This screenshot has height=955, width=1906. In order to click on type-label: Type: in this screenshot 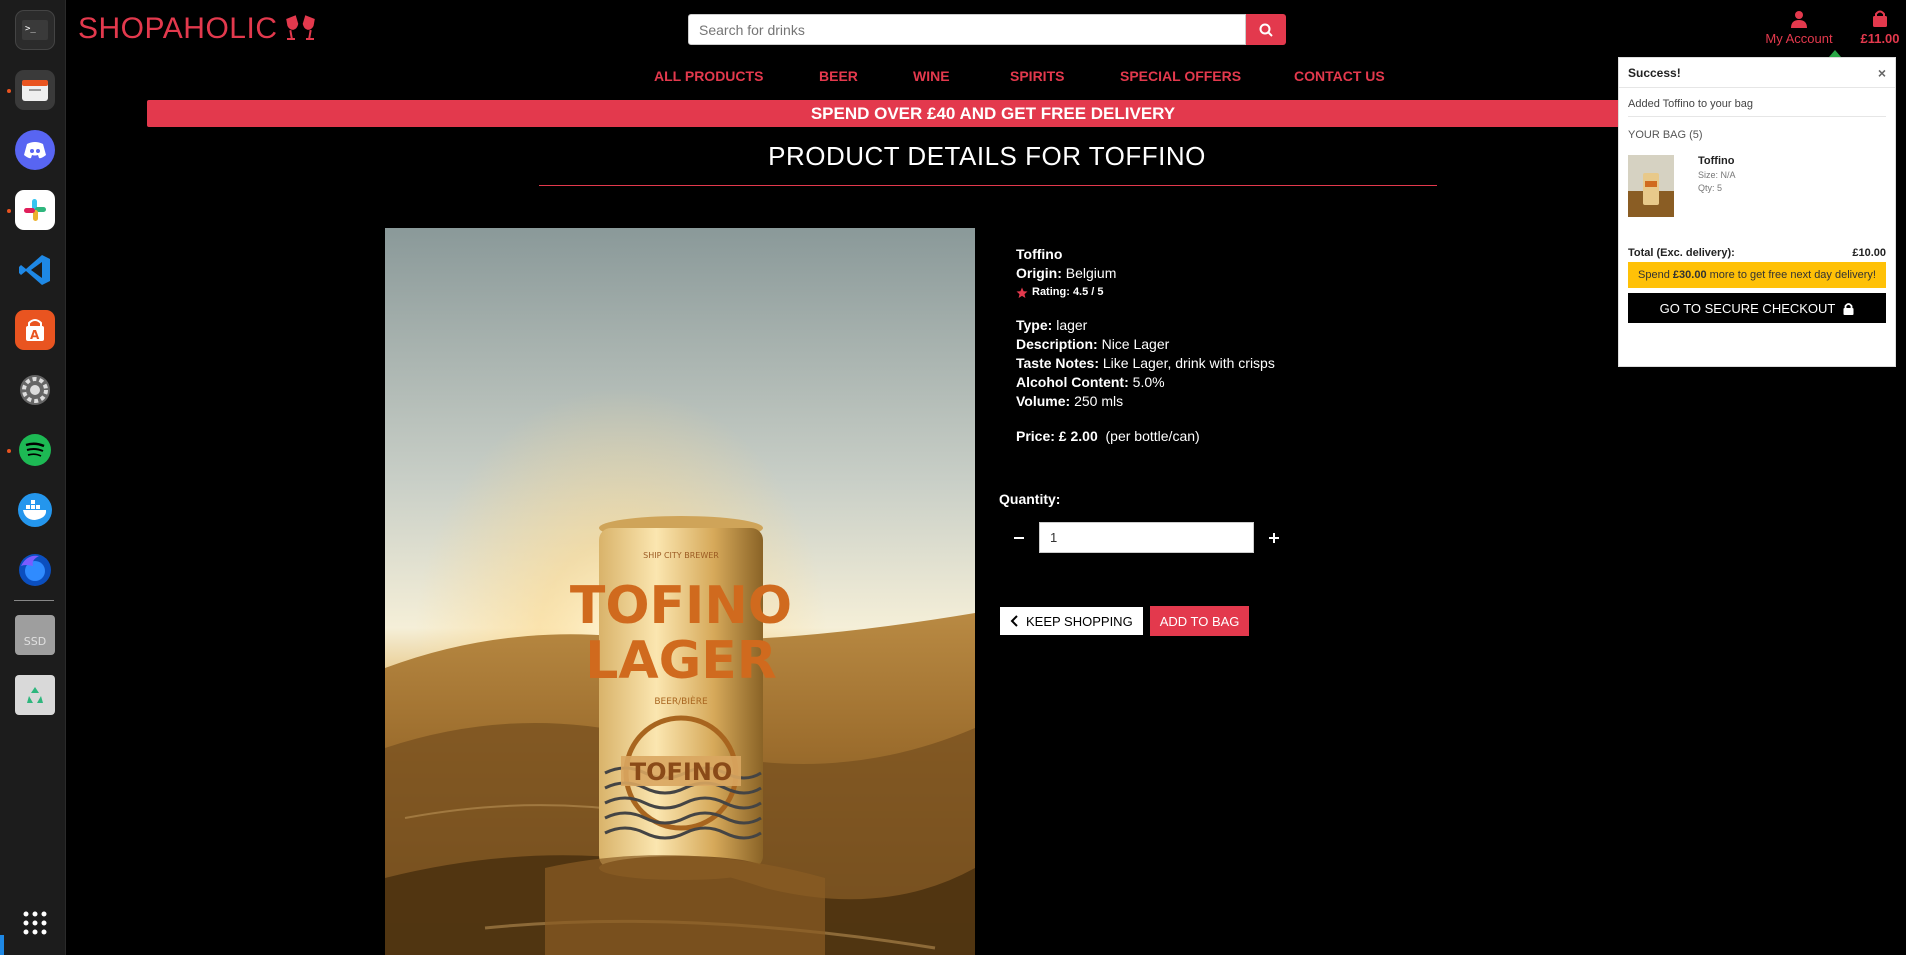, I will do `click(1034, 325)`.